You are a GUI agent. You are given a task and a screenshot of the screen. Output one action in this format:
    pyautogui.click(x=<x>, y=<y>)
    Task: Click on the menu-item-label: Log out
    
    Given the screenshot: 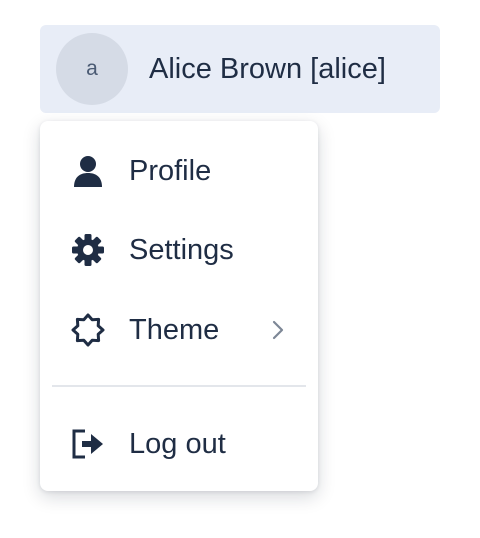 What is the action you would take?
    pyautogui.click(x=177, y=443)
    